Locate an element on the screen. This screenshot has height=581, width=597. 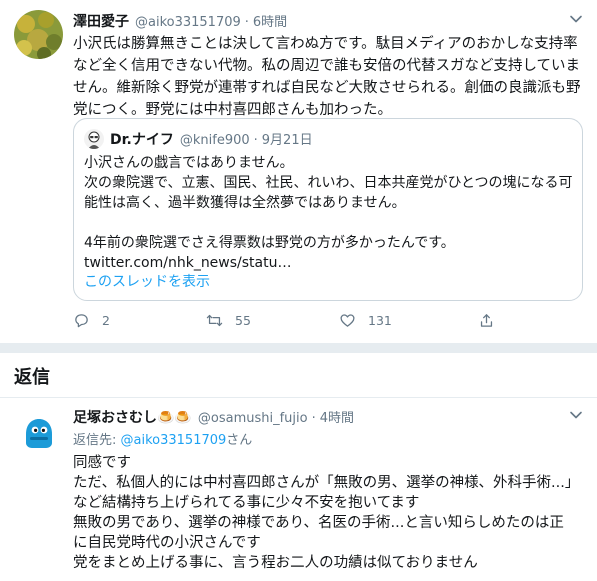
replies-heading: 返信 is located at coordinates (32, 377).